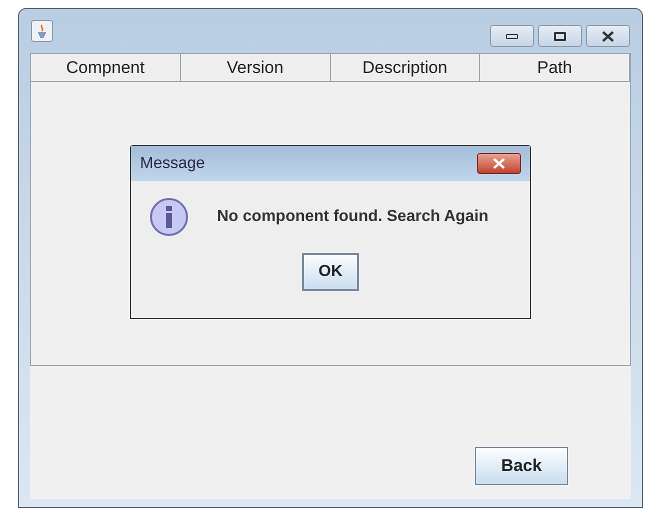 This screenshot has width=645, height=510. Describe the element at coordinates (405, 67) in the screenshot. I see `column-header: Description` at that location.